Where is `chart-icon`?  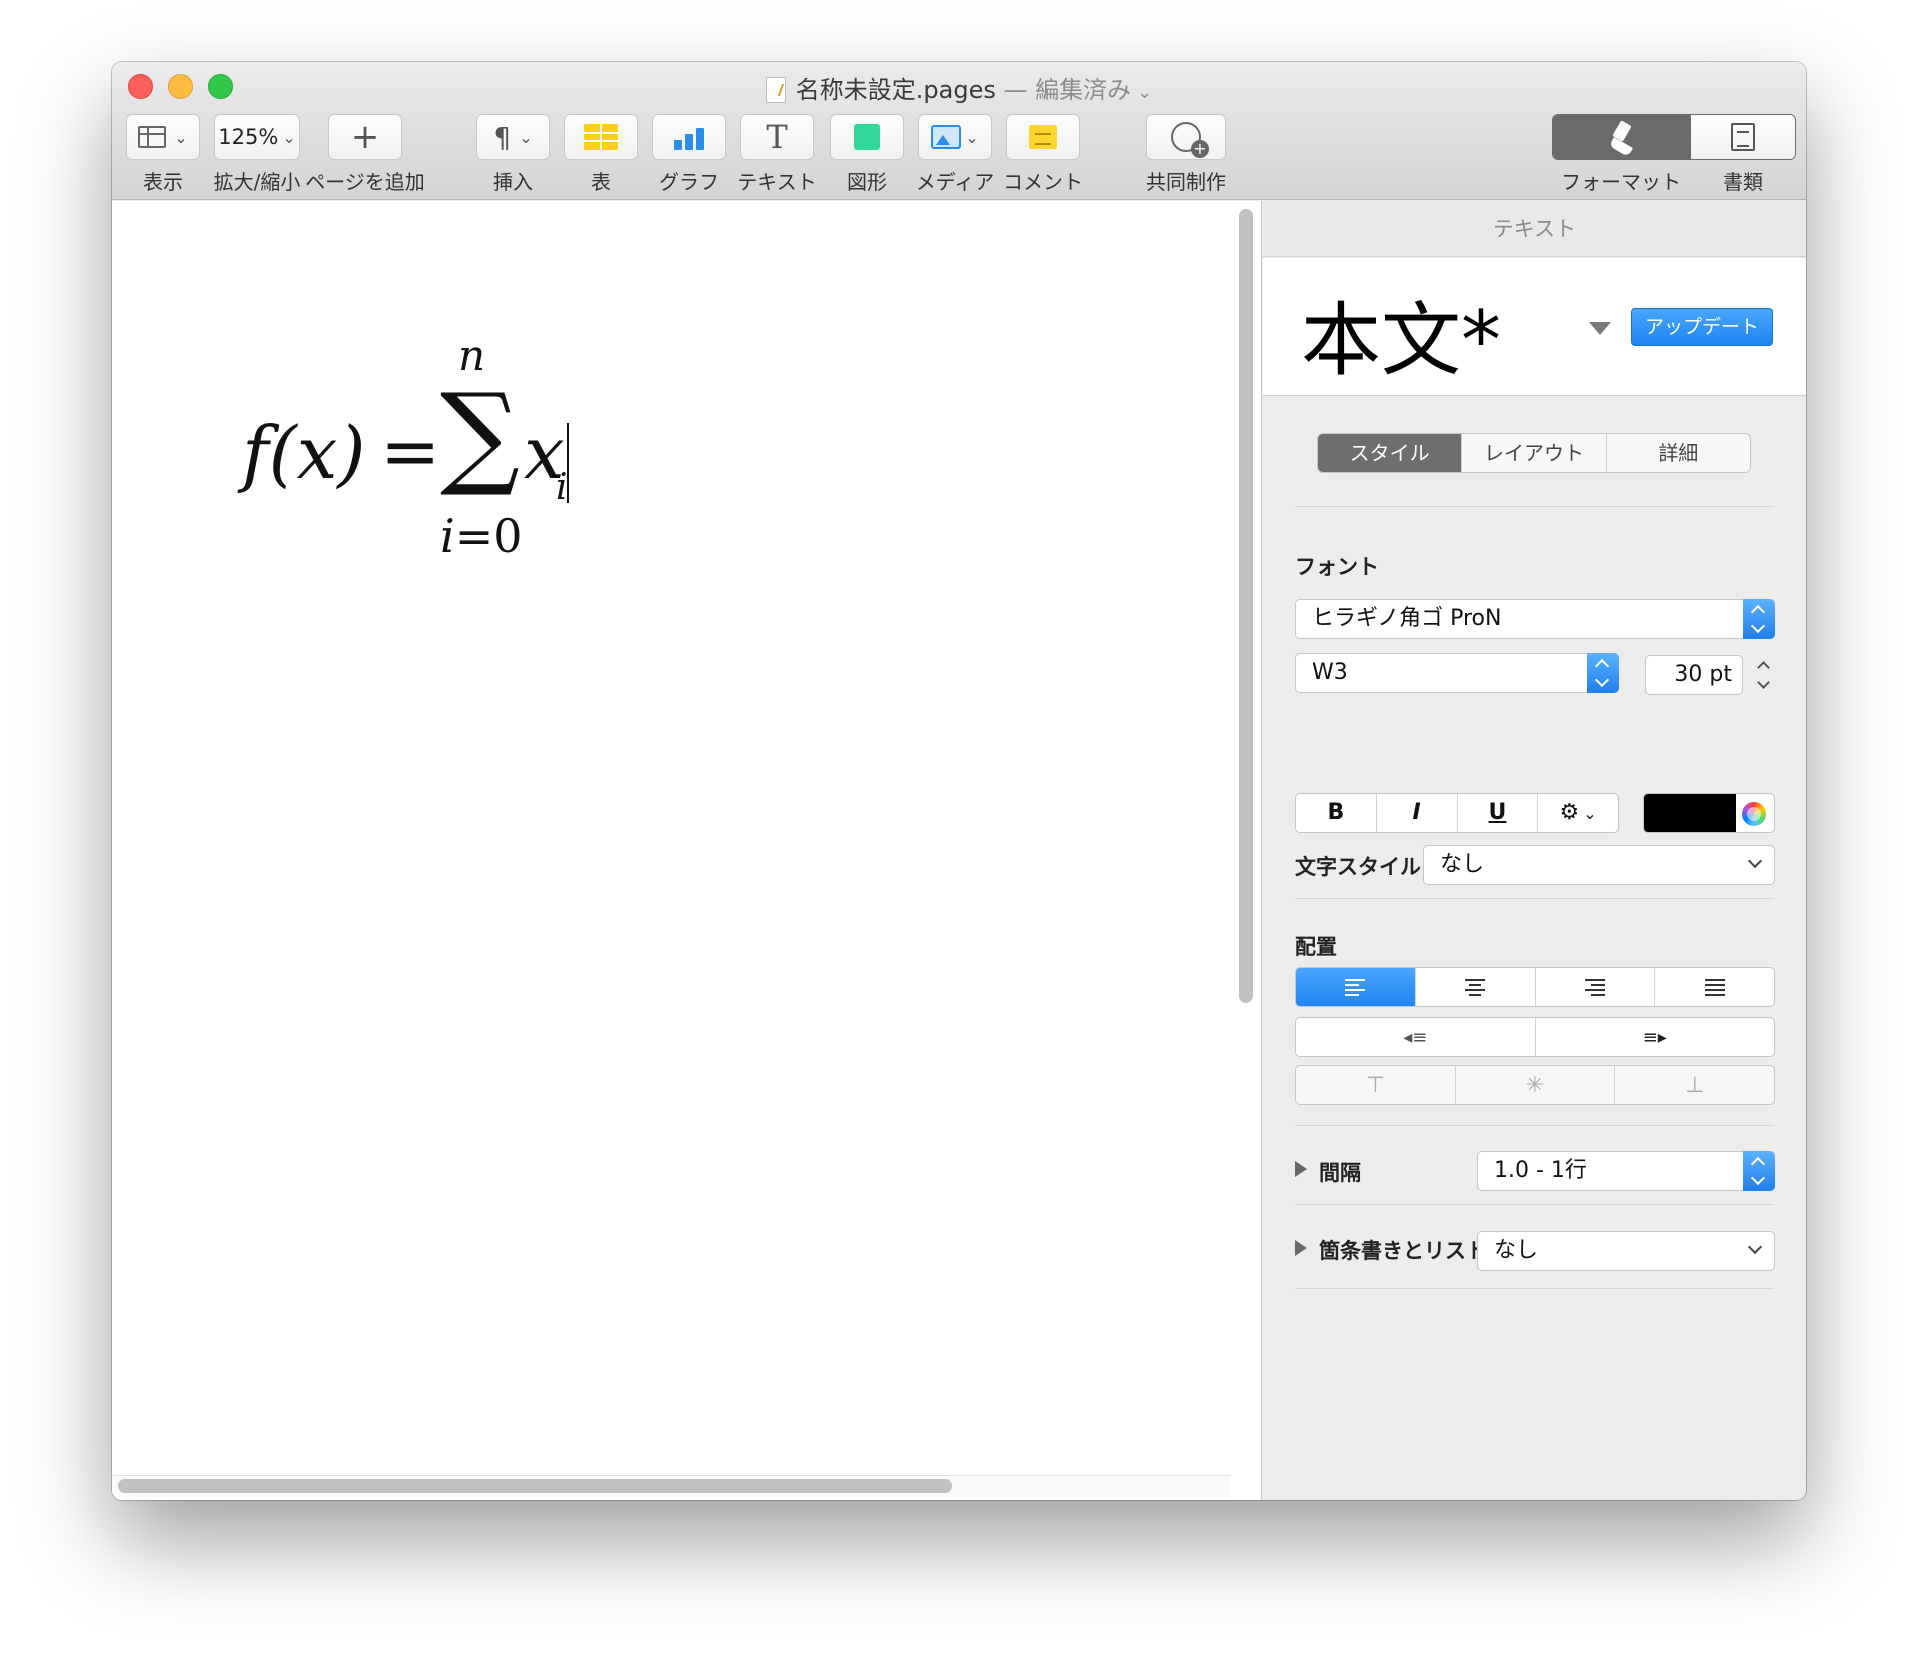
chart-icon is located at coordinates (689, 137).